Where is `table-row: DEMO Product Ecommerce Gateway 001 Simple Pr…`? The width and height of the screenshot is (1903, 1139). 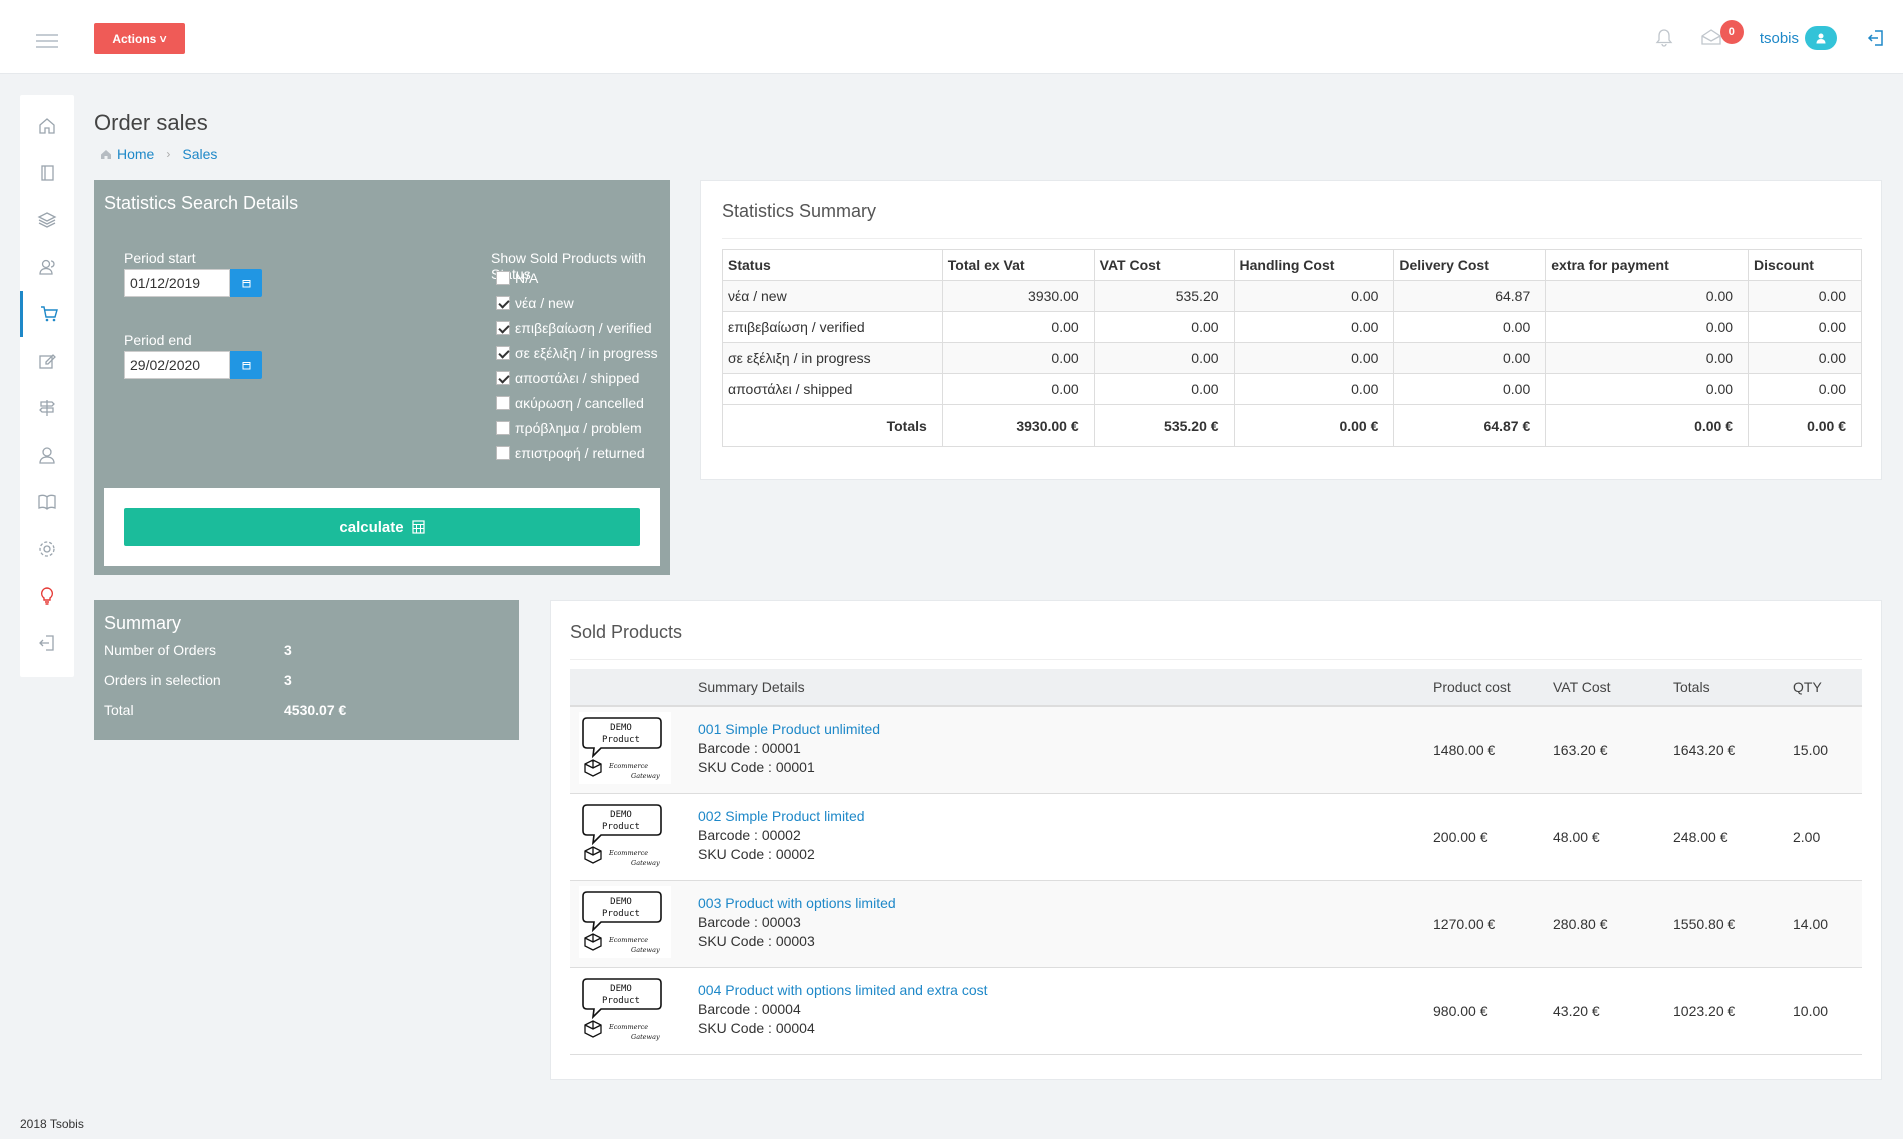
table-row: DEMO Product Ecommerce Gateway 001 Simple Pr… is located at coordinates (1216, 750).